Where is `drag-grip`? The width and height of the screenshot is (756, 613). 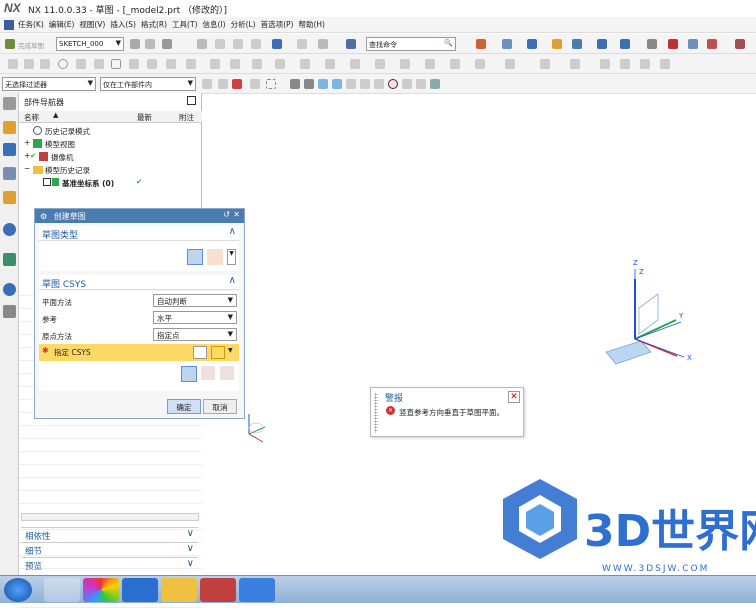
drag-grip is located at coordinates (376, 413).